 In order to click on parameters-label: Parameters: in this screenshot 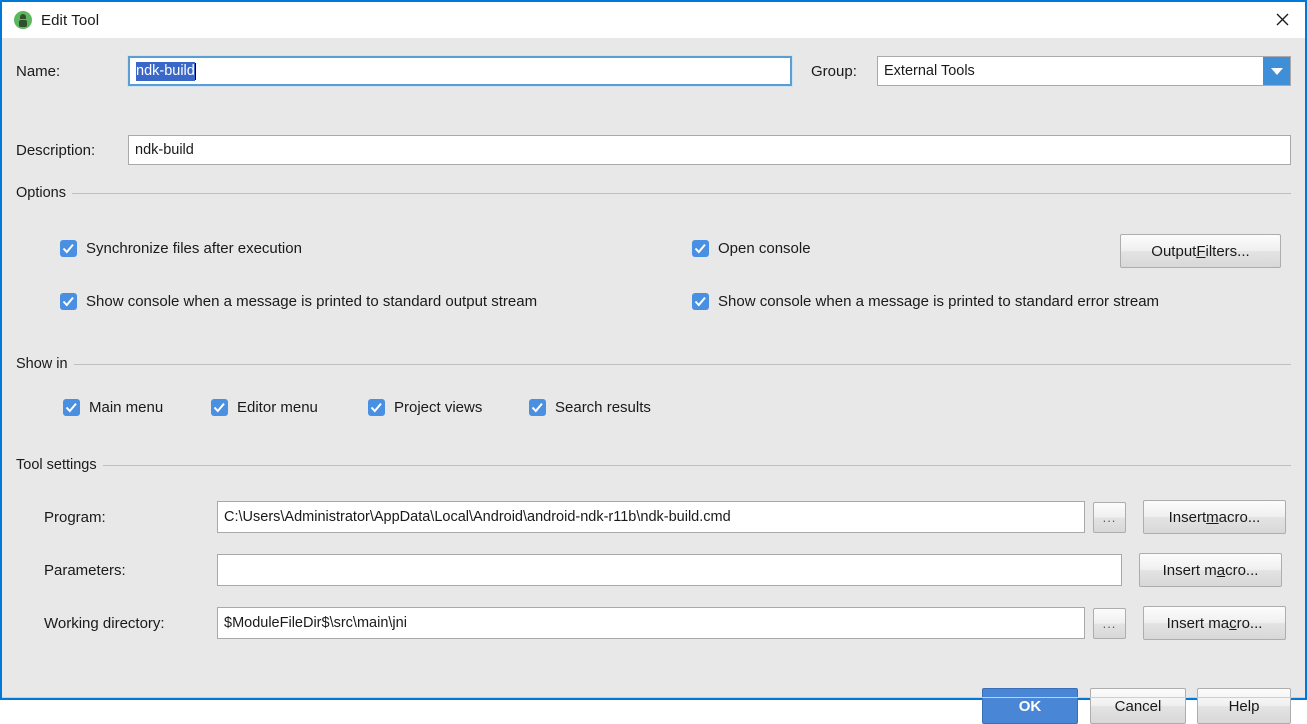, I will do `click(85, 570)`.